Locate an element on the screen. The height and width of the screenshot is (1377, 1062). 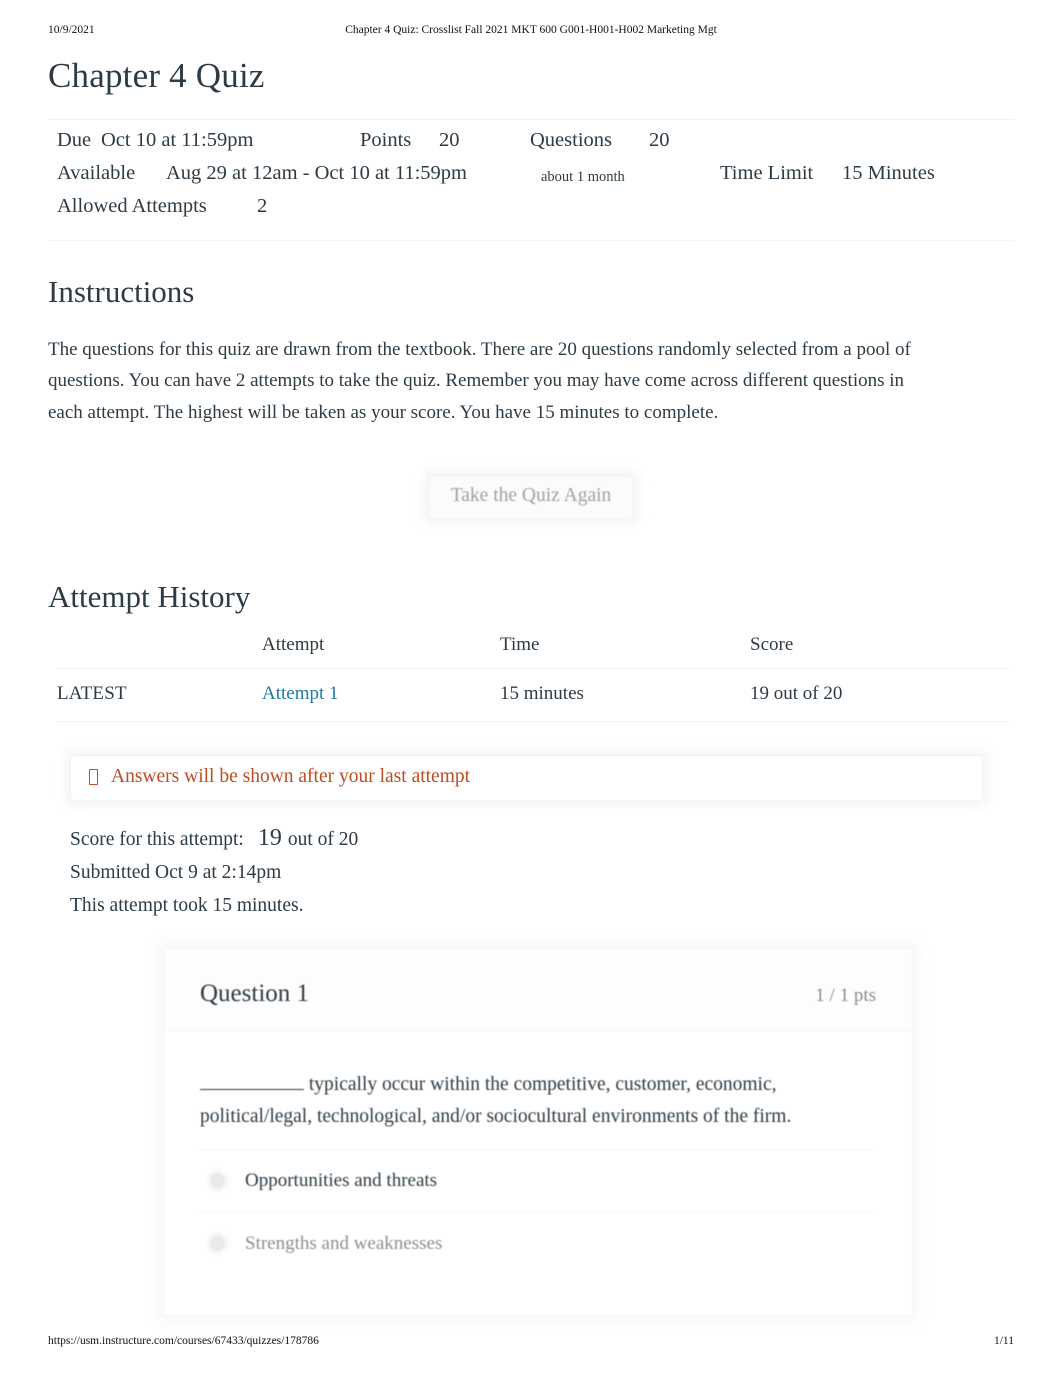
print-page-number: 1/11 is located at coordinates (1003, 1341).